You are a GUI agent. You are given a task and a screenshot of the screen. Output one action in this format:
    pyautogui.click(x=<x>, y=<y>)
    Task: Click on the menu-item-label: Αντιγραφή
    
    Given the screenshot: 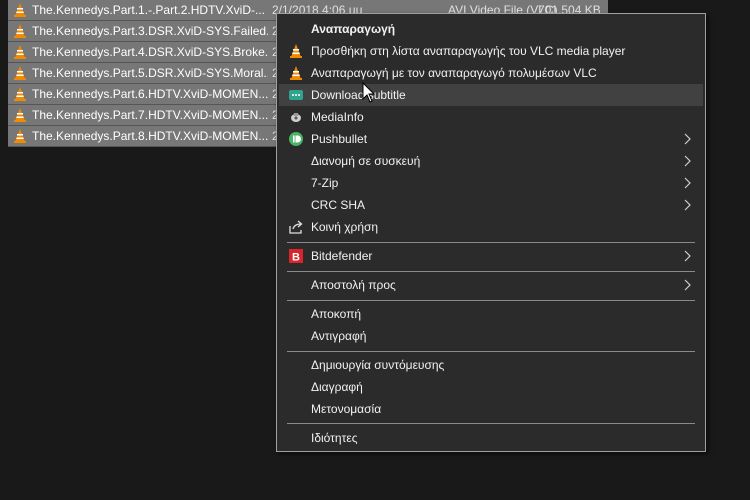 What is the action you would take?
    pyautogui.click(x=339, y=336)
    